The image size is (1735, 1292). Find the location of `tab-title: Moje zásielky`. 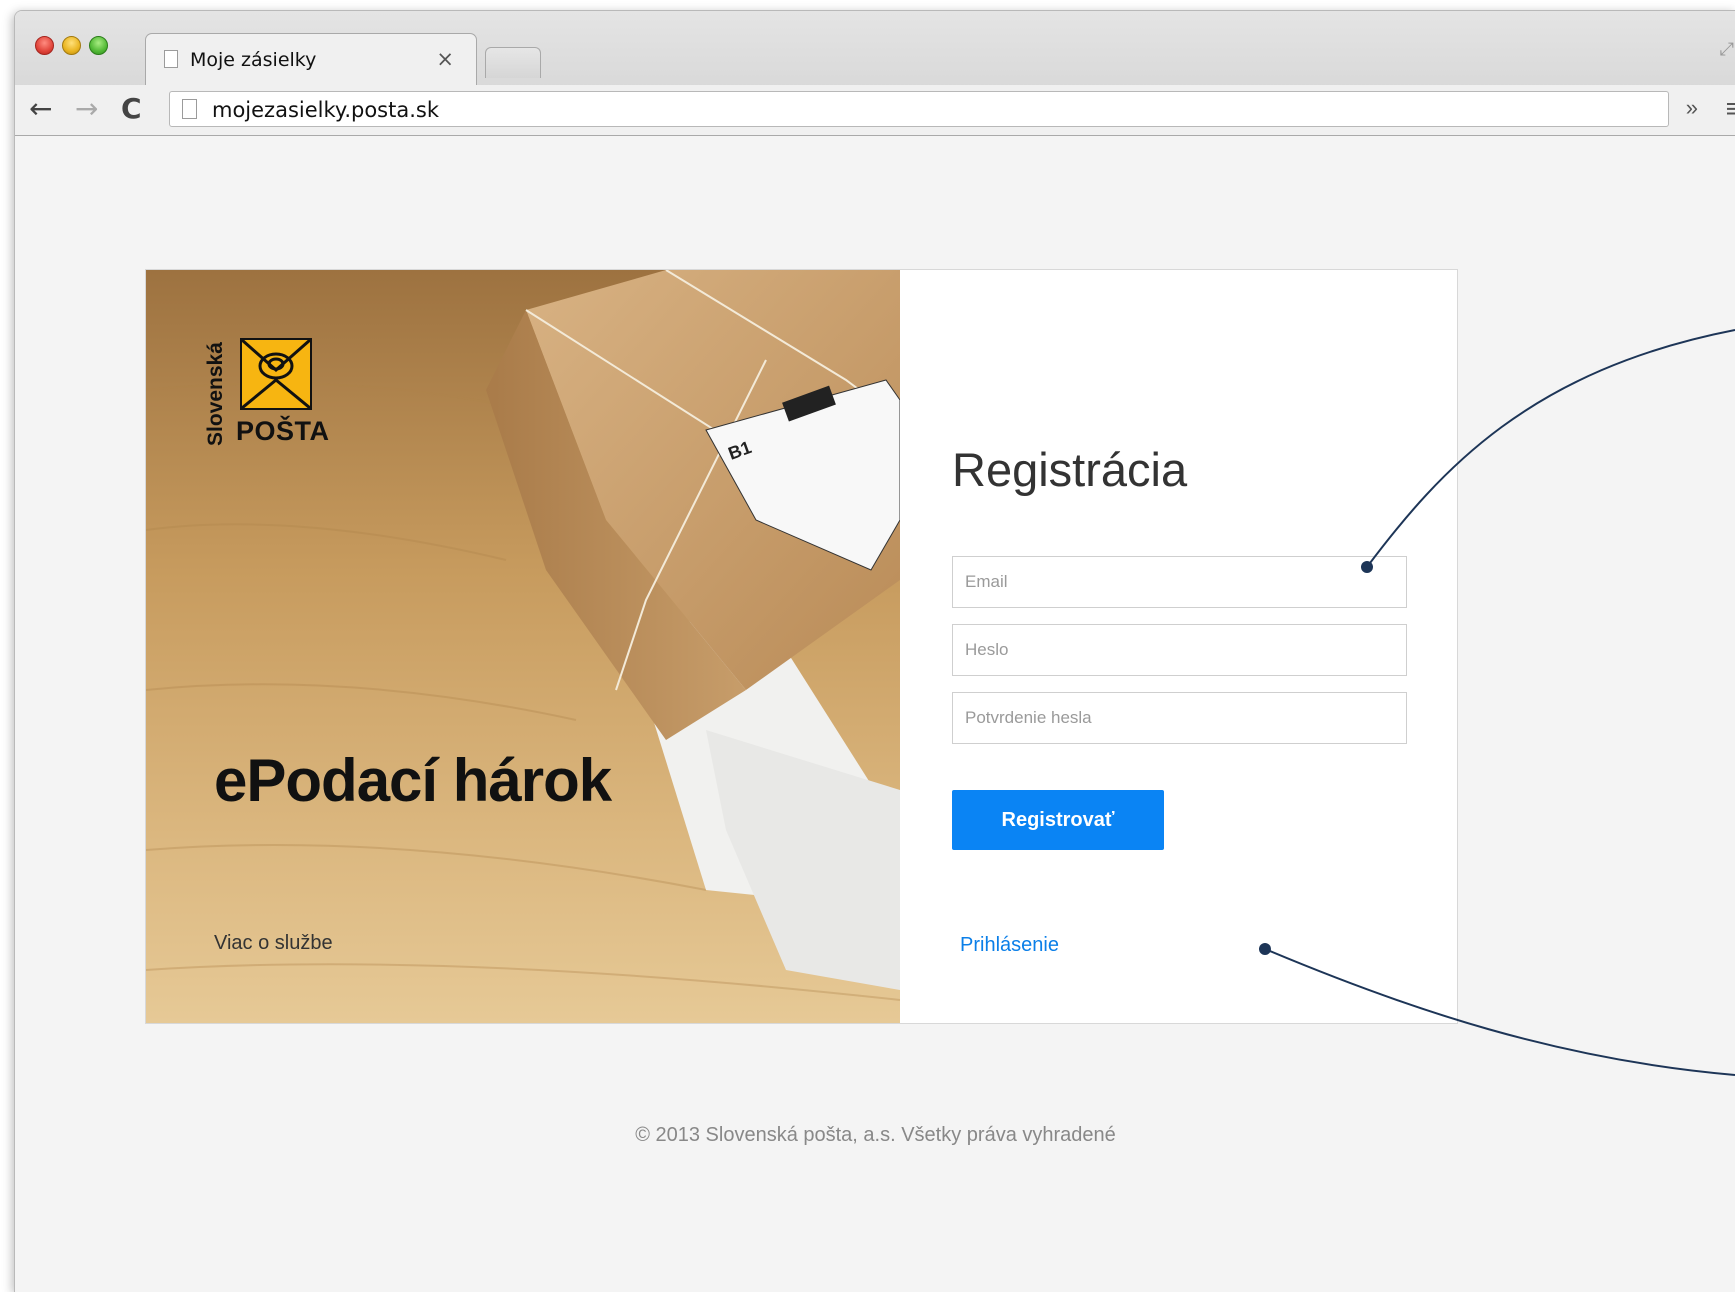

tab-title: Moje zásielky is located at coordinates (253, 60).